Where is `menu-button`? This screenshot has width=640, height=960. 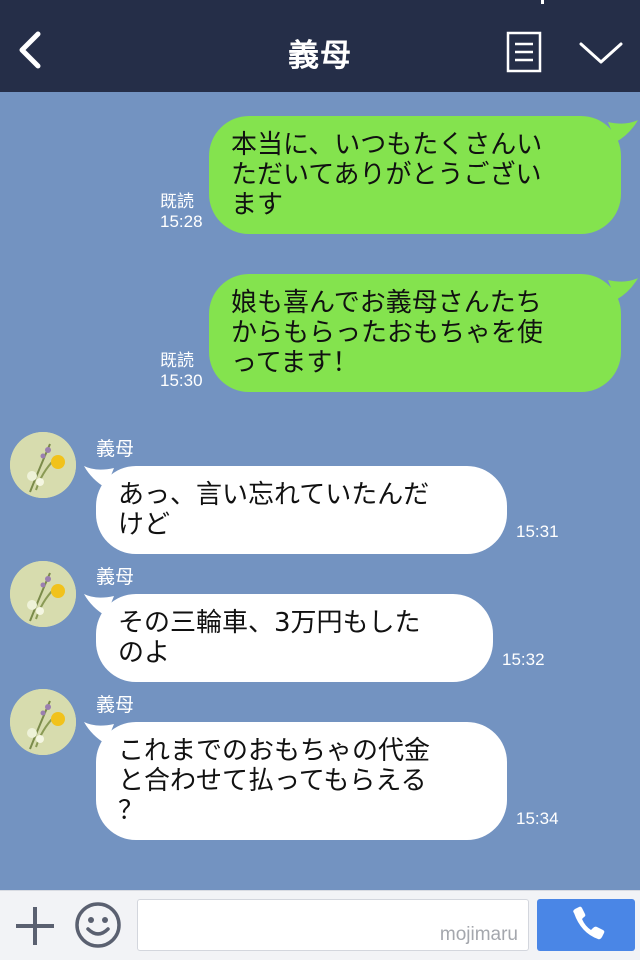 menu-button is located at coordinates (524, 52).